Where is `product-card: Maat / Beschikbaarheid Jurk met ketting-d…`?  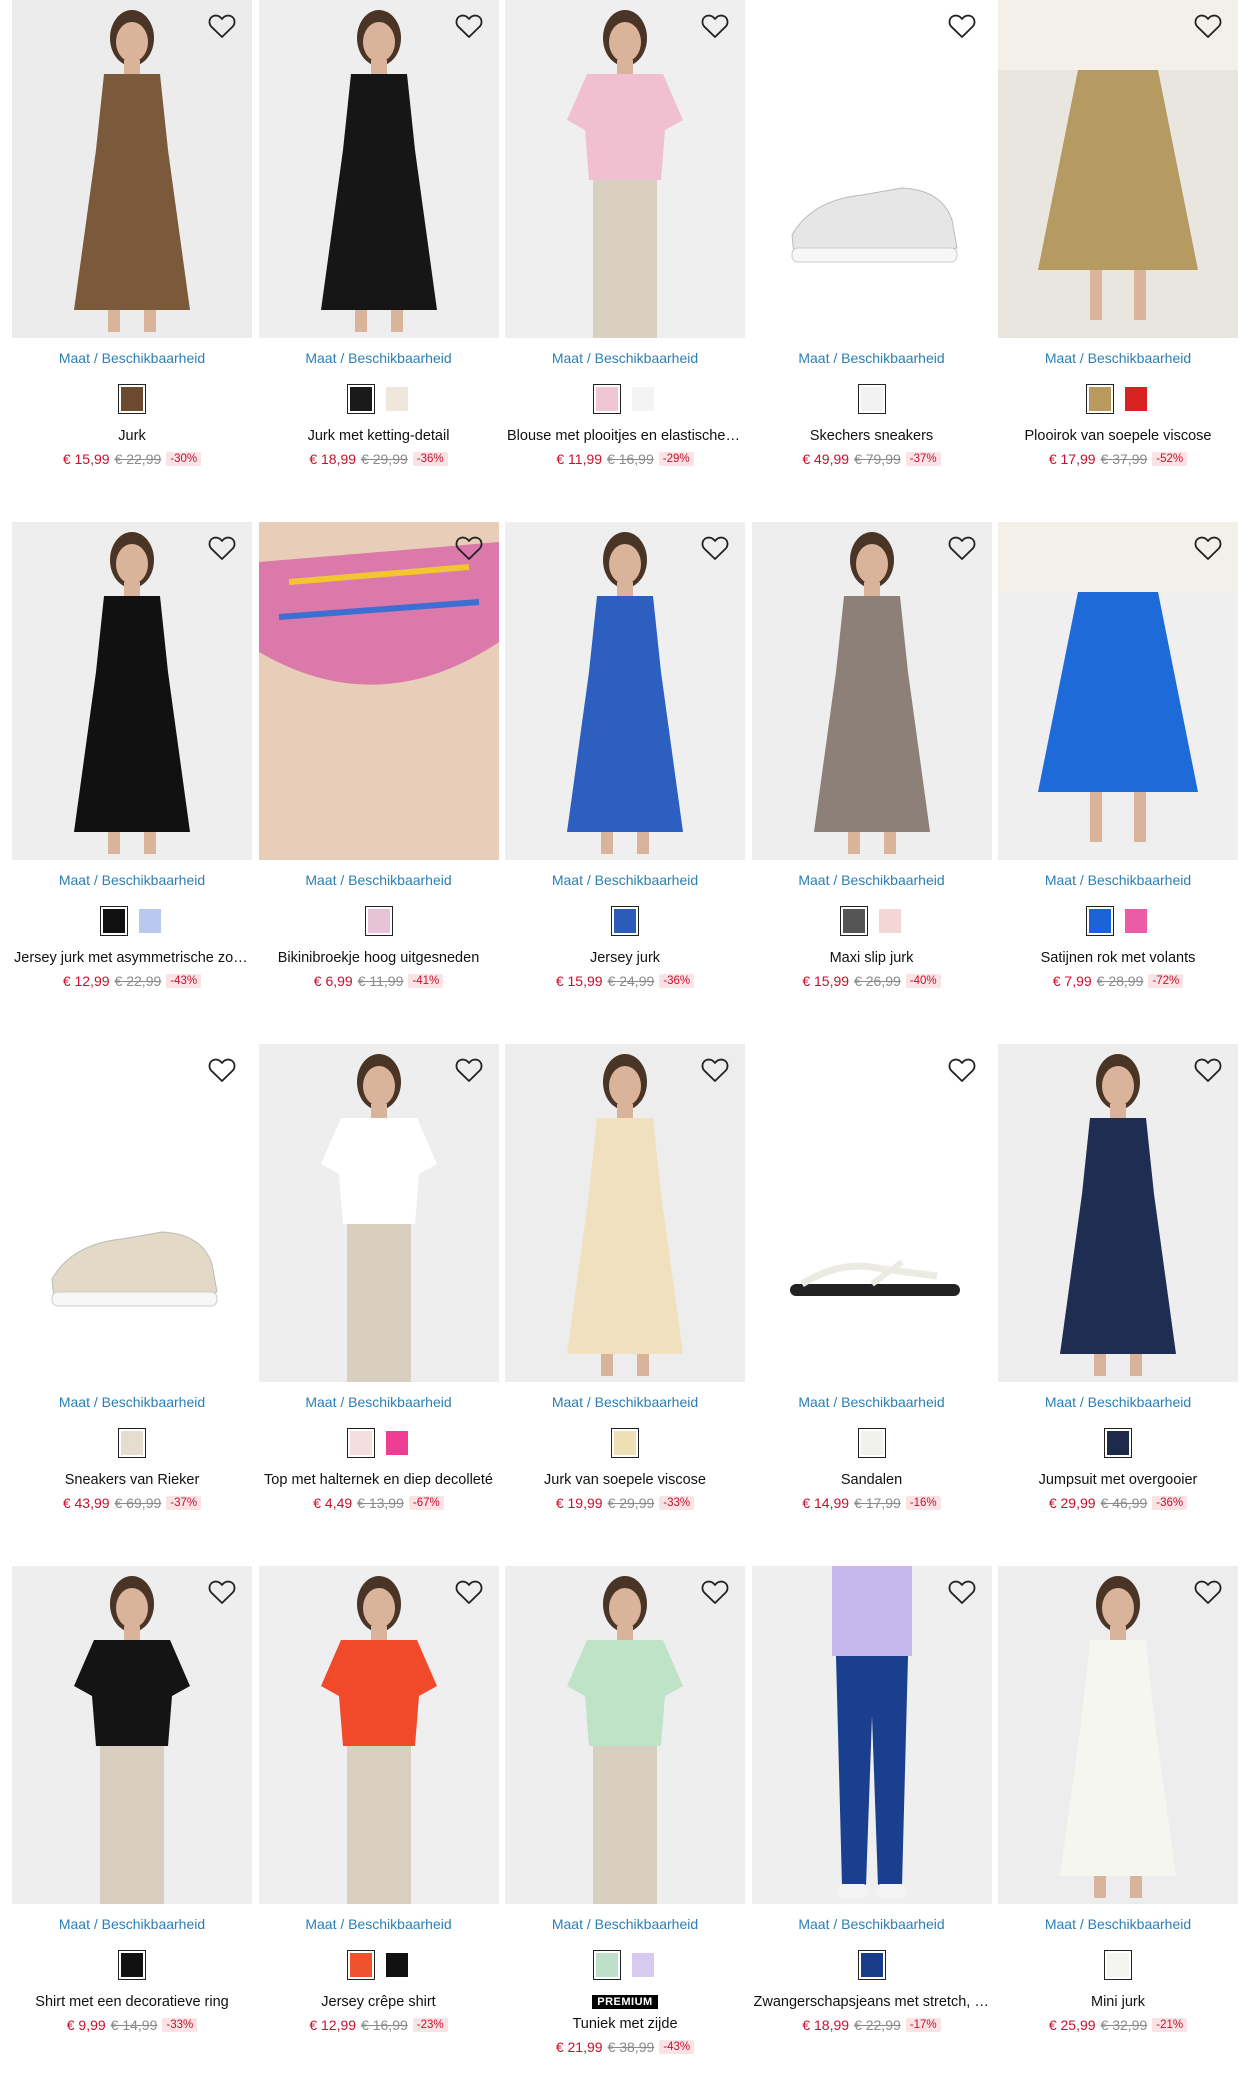
product-card: Maat / Beschikbaarheid Jurk met ketting-d… is located at coordinates (378, 261).